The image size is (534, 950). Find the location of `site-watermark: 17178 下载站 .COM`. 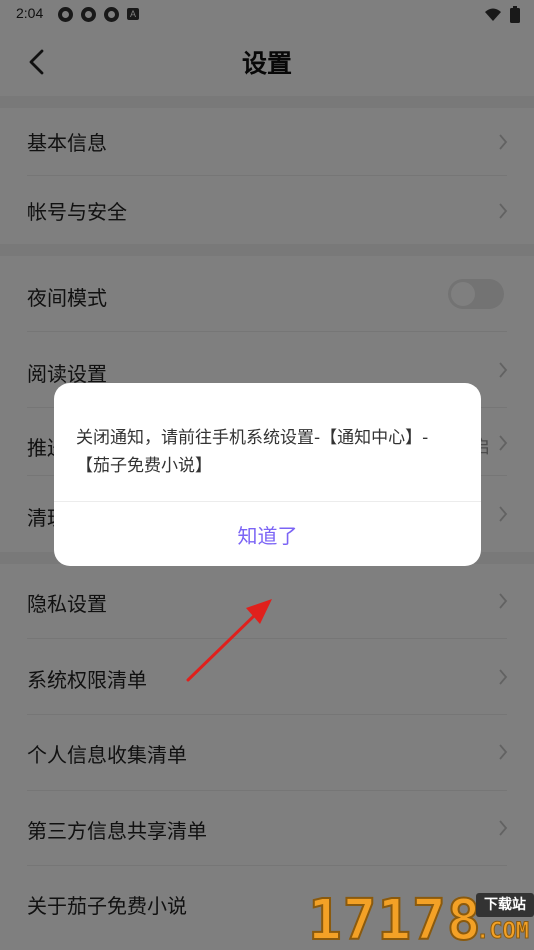

site-watermark: 17178 下载站 .COM is located at coordinates (420, 919).